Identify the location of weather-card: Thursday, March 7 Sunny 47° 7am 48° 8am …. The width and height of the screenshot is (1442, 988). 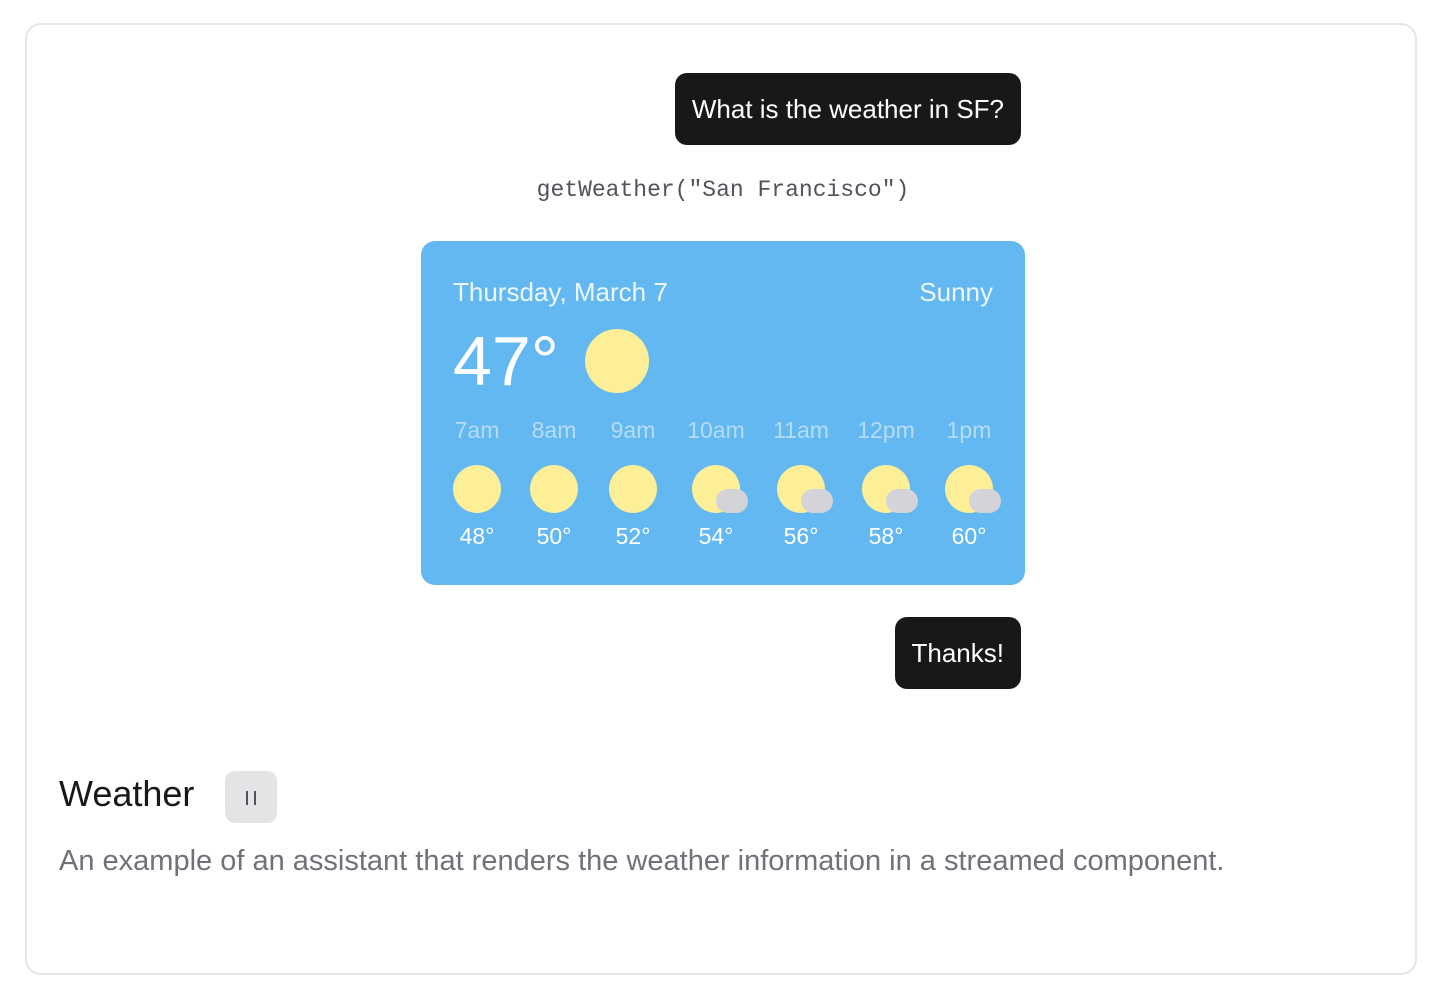
(723, 413).